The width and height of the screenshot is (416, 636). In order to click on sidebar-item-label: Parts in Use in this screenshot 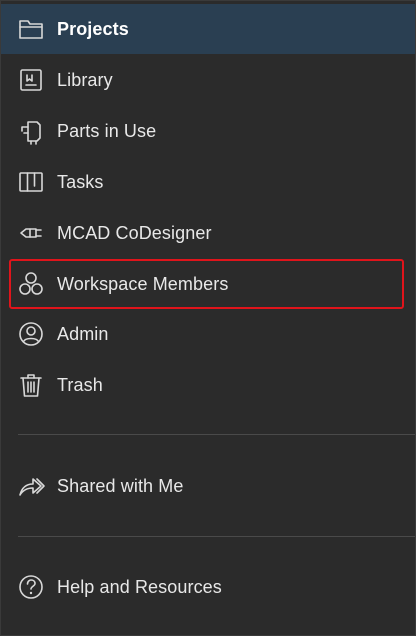, I will do `click(107, 130)`.